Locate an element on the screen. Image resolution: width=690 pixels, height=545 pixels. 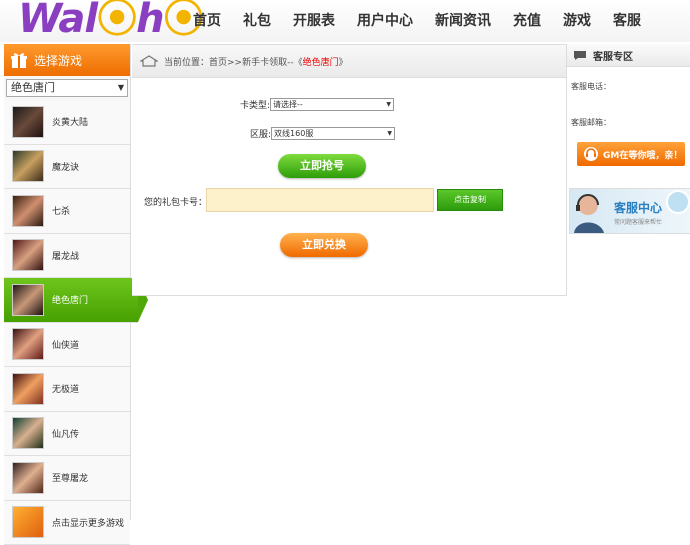
headset-icon is located at coordinates (591, 154).